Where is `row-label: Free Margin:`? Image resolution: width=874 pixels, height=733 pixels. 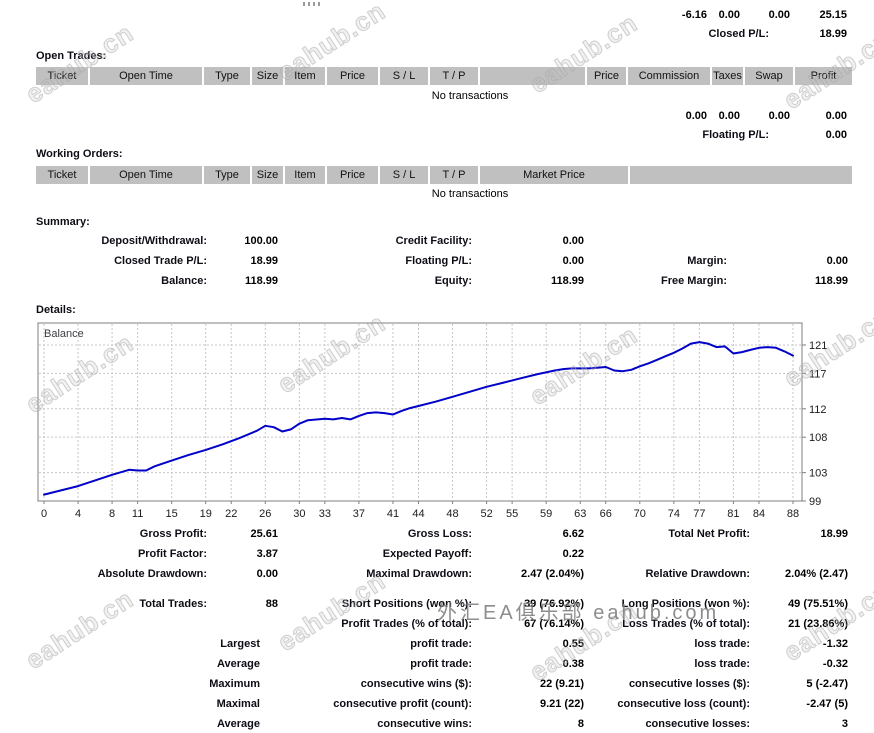
row-label: Free Margin: is located at coordinates (693, 281).